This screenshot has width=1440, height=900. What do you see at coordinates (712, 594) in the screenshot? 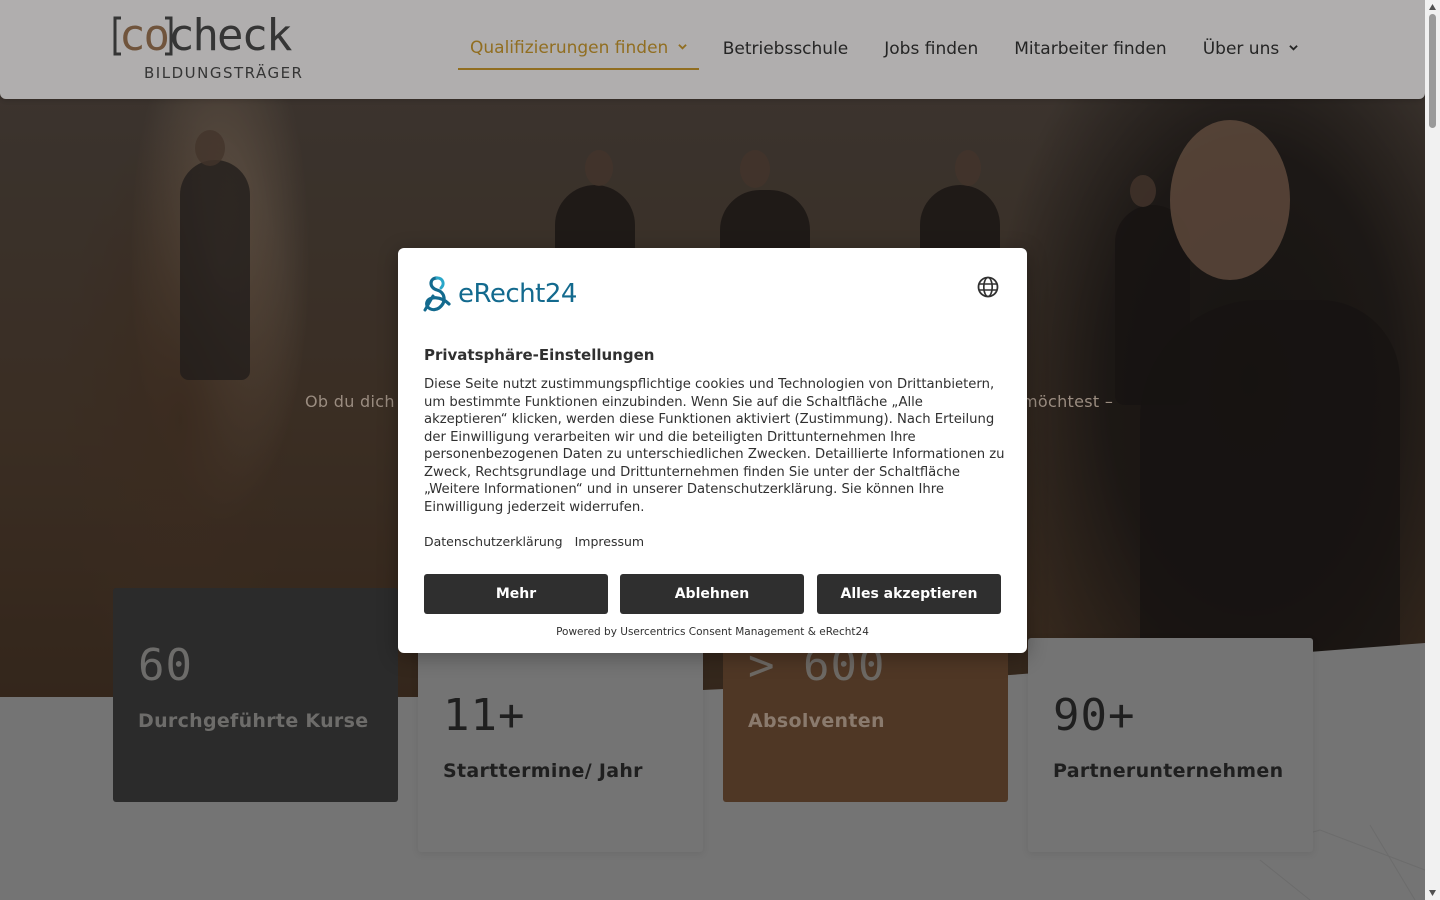
I see `deny-button: Ablehnen` at bounding box center [712, 594].